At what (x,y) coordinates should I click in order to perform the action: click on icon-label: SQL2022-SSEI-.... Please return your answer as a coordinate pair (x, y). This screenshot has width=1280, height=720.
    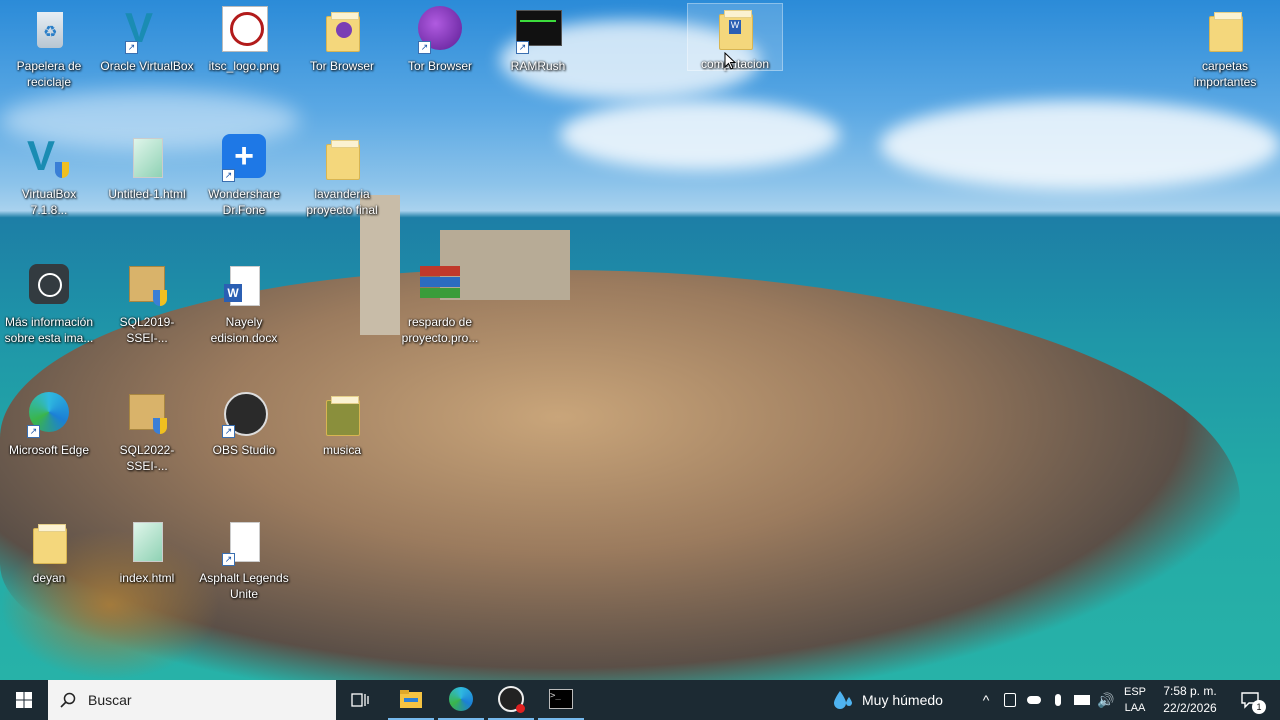
    Looking at the image, I should click on (147, 458).